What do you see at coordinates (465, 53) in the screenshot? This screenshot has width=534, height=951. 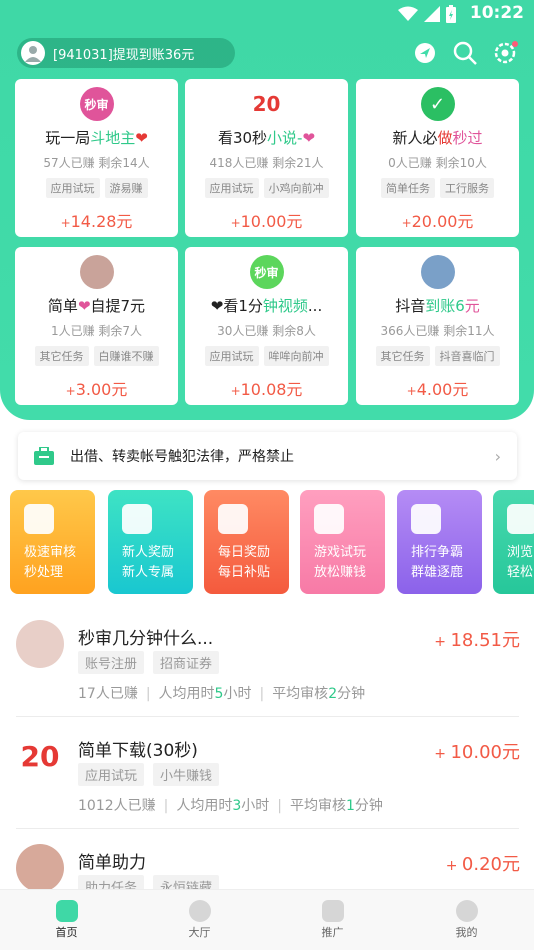 I see `search-icon` at bounding box center [465, 53].